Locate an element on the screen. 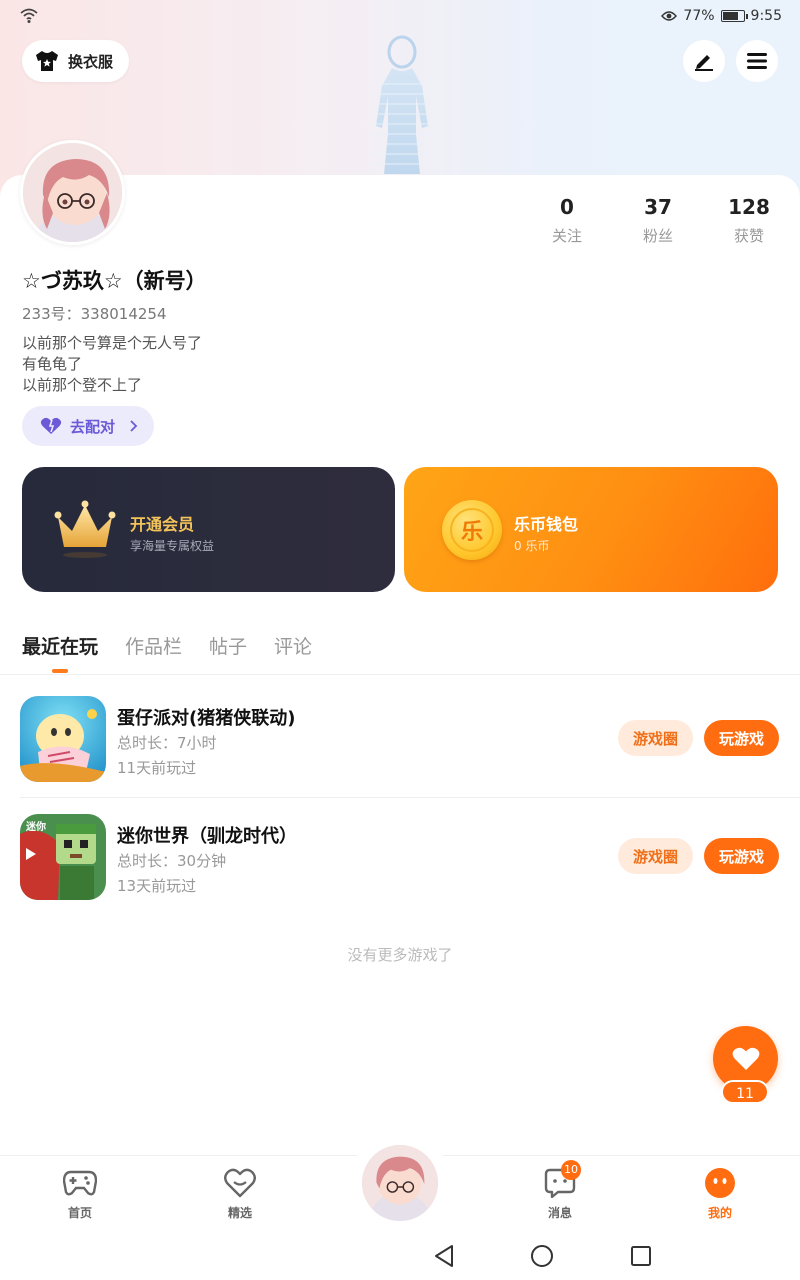  nav-featured: 精选 is located at coordinates (240, 1193).